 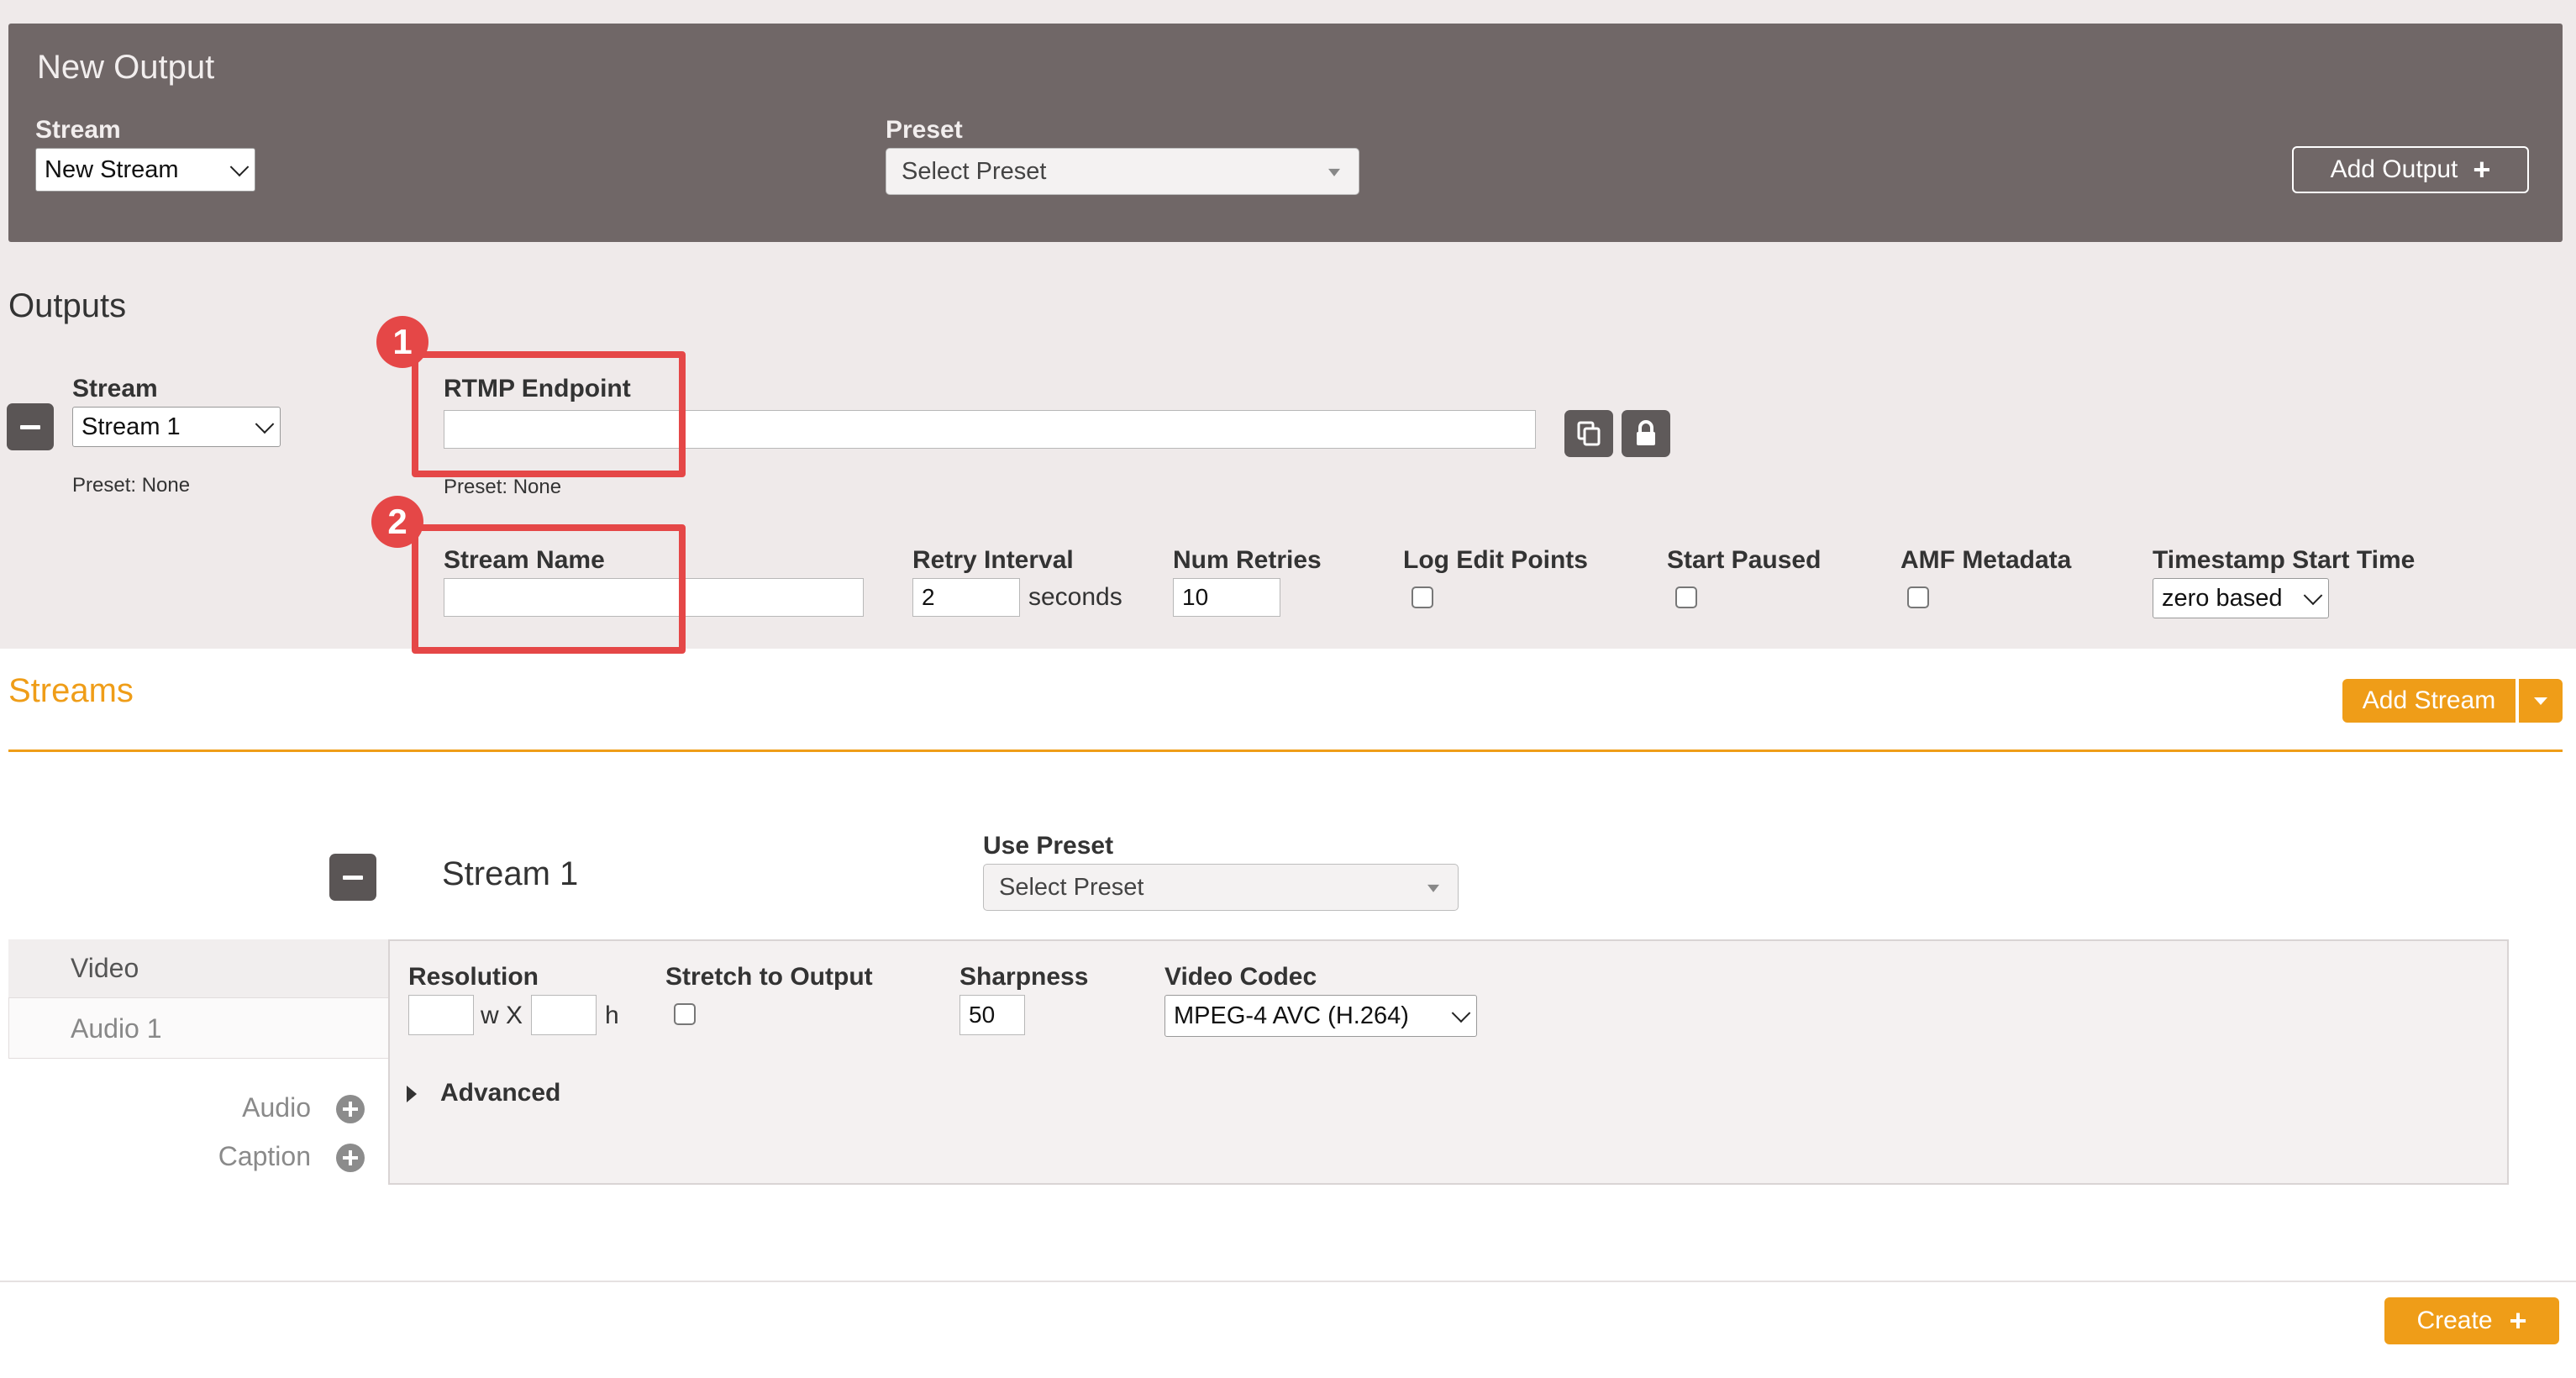 I want to click on lock-icon, so click(x=1646, y=432).